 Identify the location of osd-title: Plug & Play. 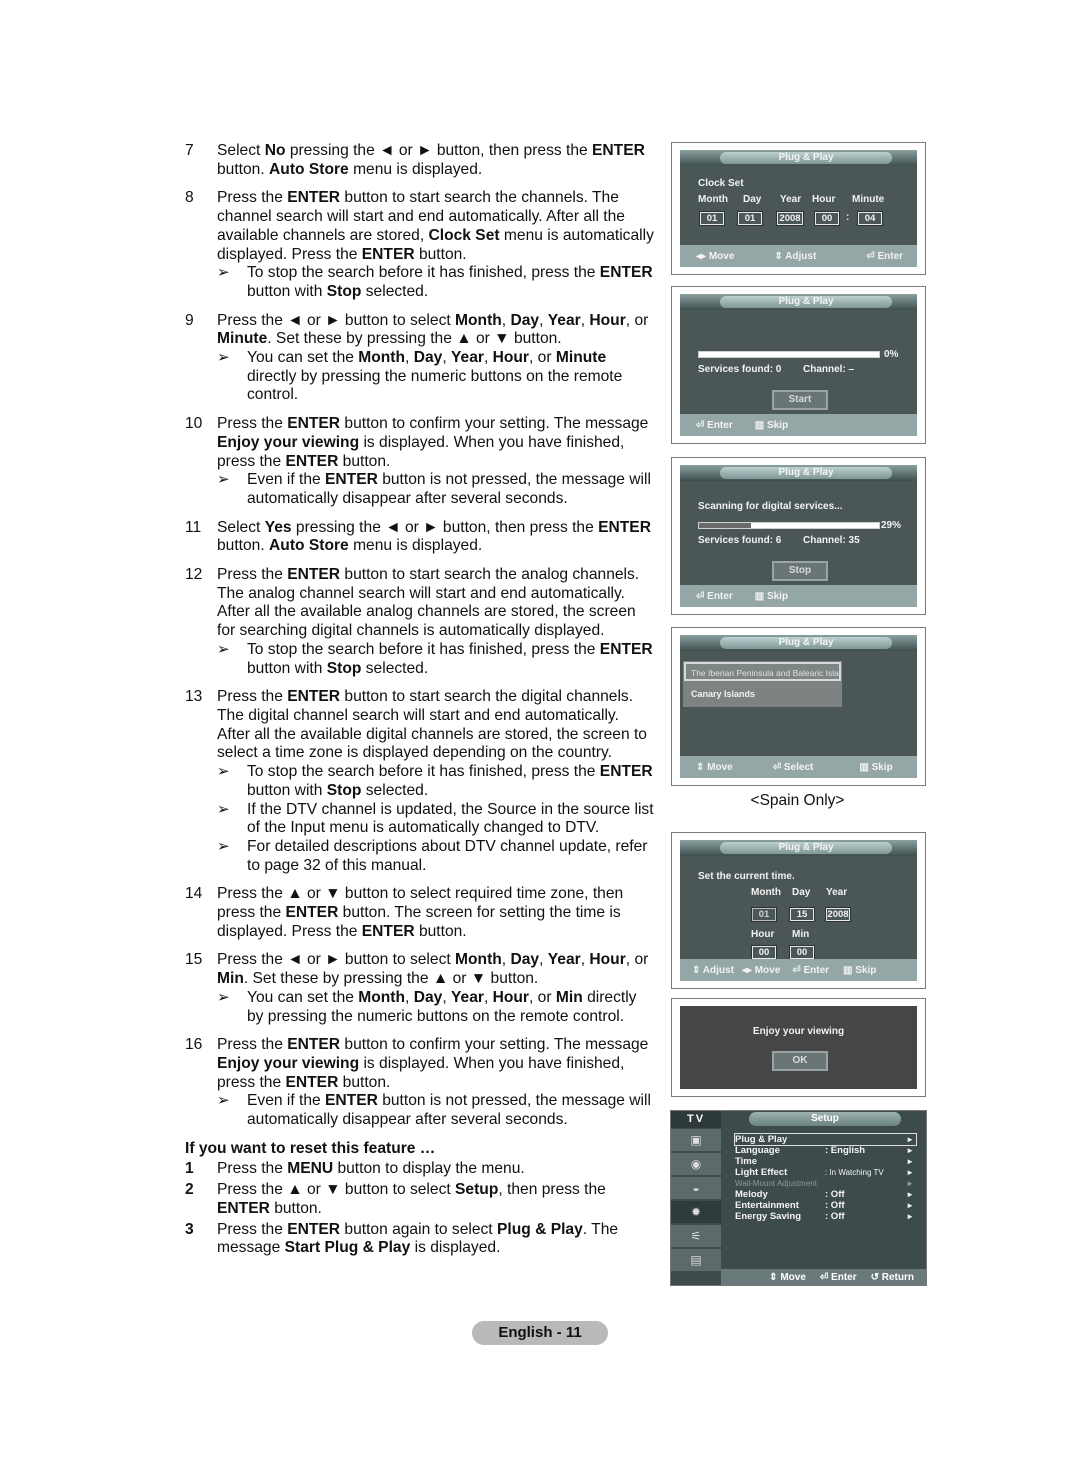
(806, 643).